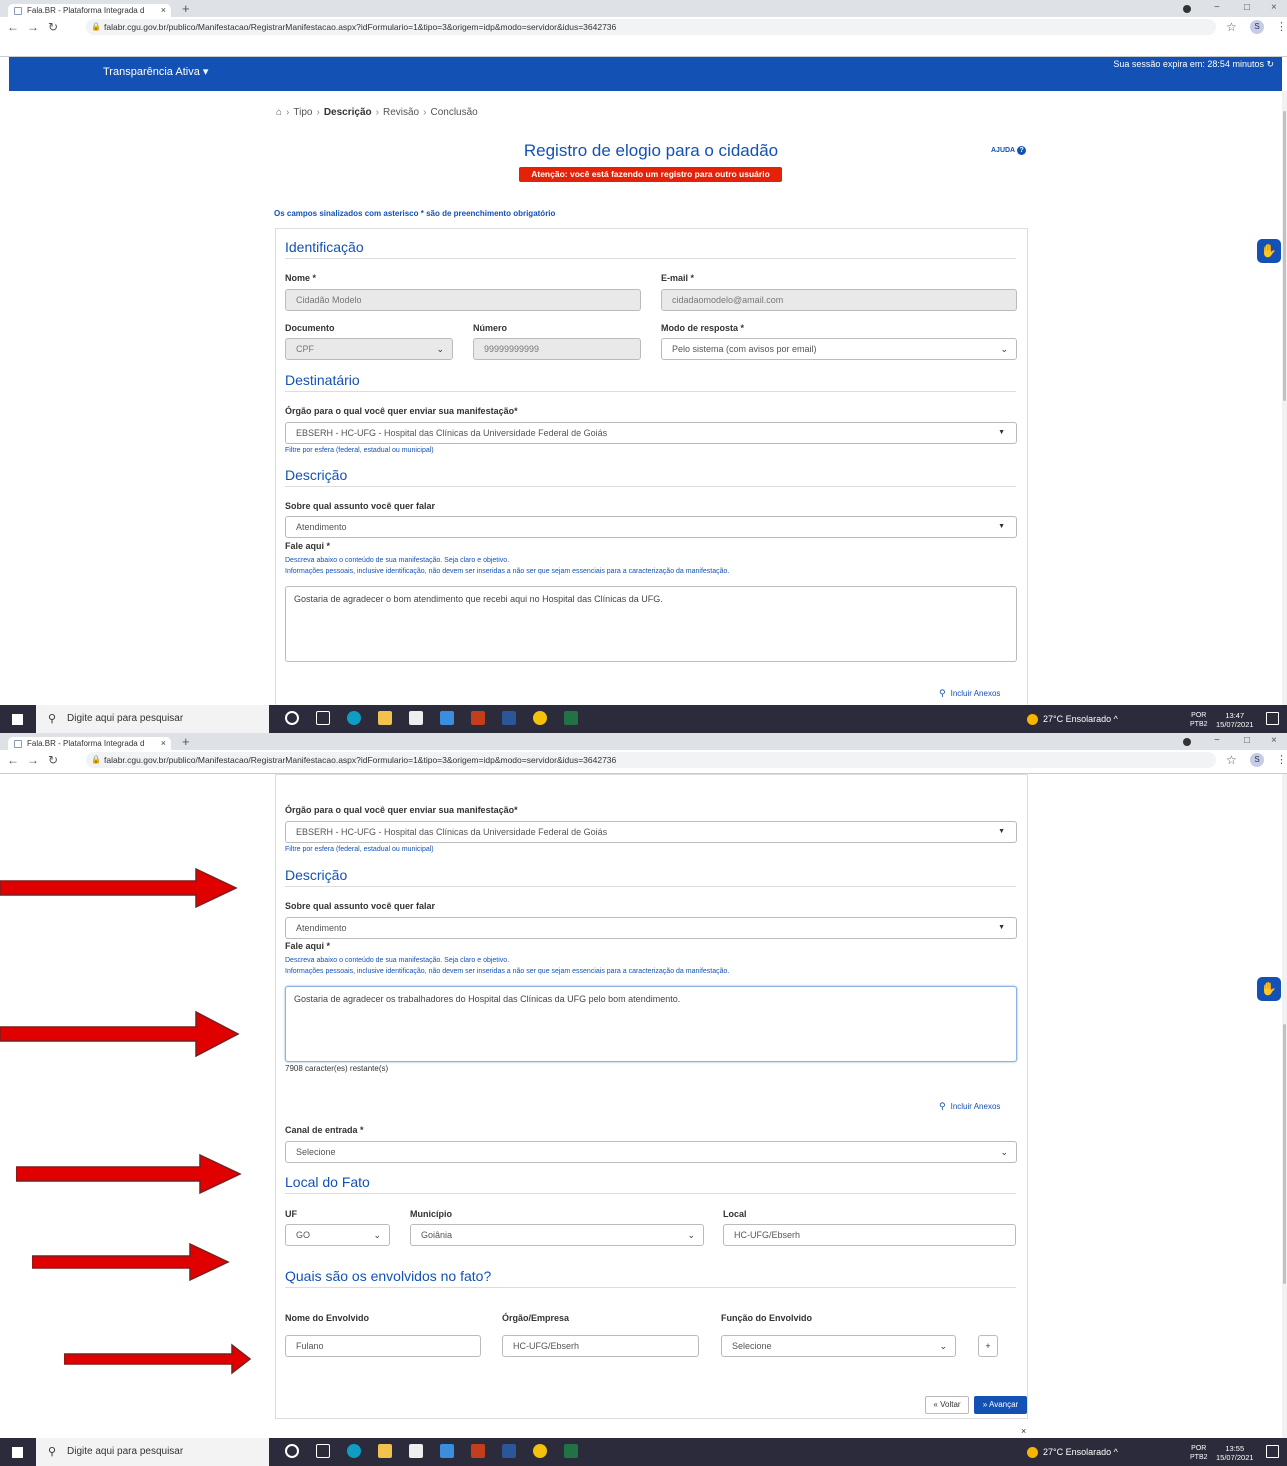  I want to click on municipio-select: Goiânia ⌄, so click(557, 1235).